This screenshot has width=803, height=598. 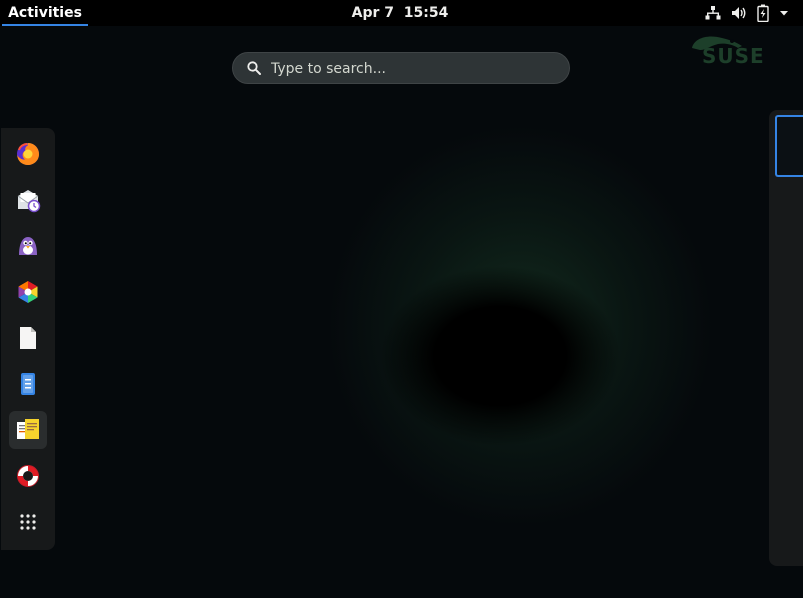 I want to click on dash-item-firefox, so click(x=28, y=154).